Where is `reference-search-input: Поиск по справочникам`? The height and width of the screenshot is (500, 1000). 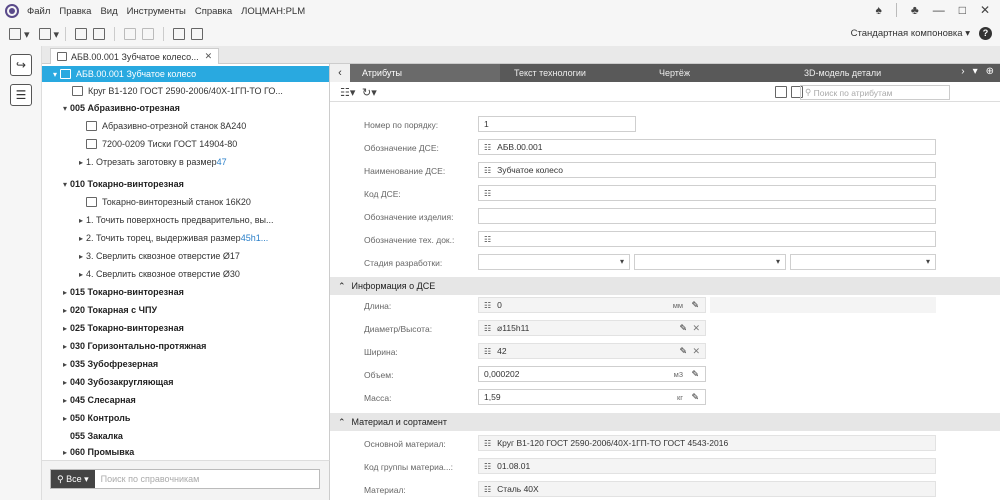
reference-search-input: Поиск по справочникам is located at coordinates (150, 479).